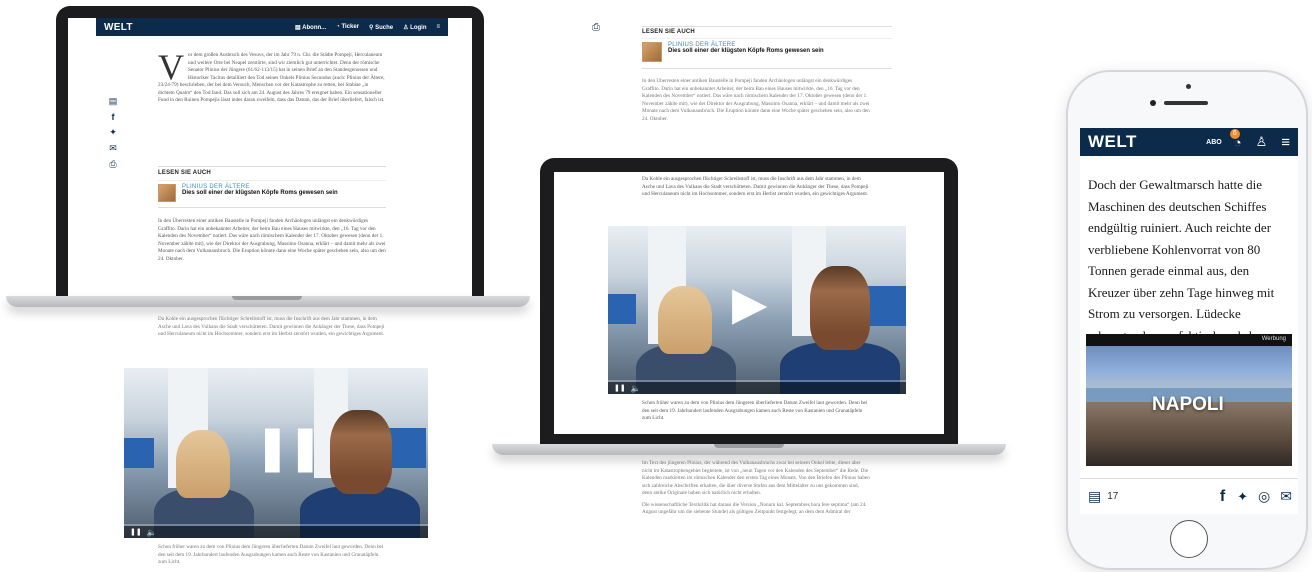 The image size is (1312, 572). Describe the element at coordinates (668, 32) in the screenshot. I see `related-header-center: LESEN SIE AUCH` at that location.